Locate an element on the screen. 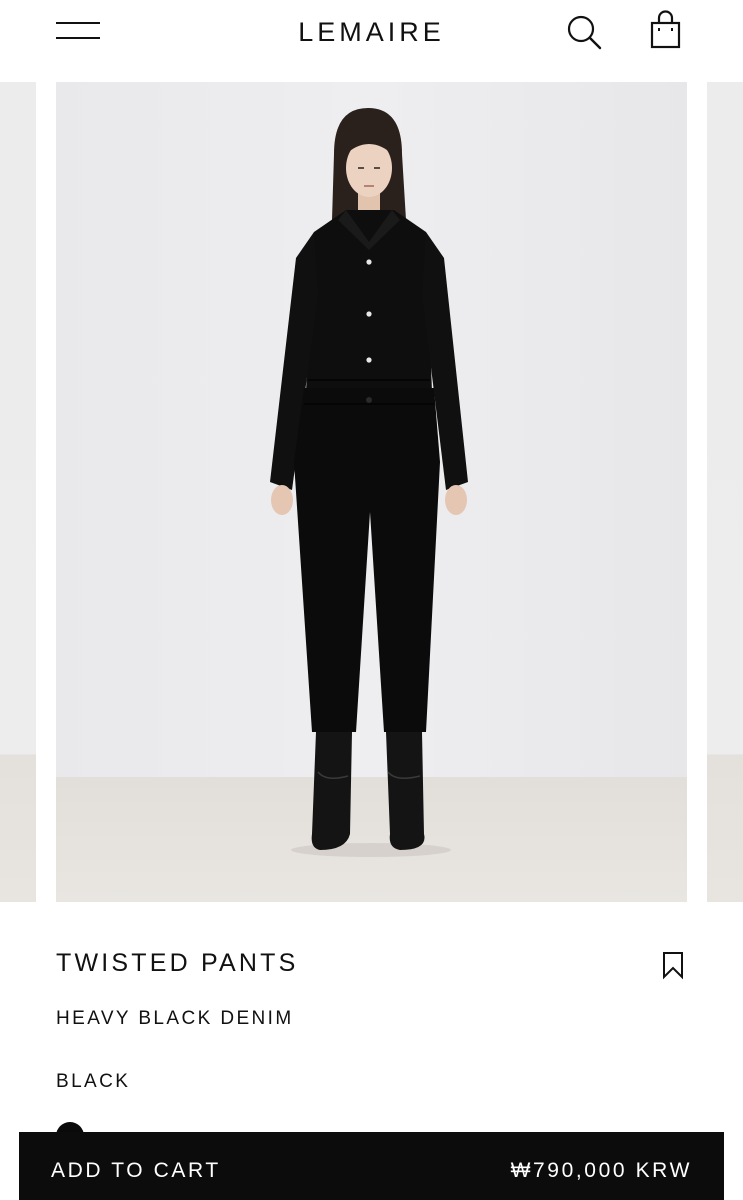 Image resolution: width=743 pixels, height=1200 pixels. bookmark-icon-svg is located at coordinates (673, 966).